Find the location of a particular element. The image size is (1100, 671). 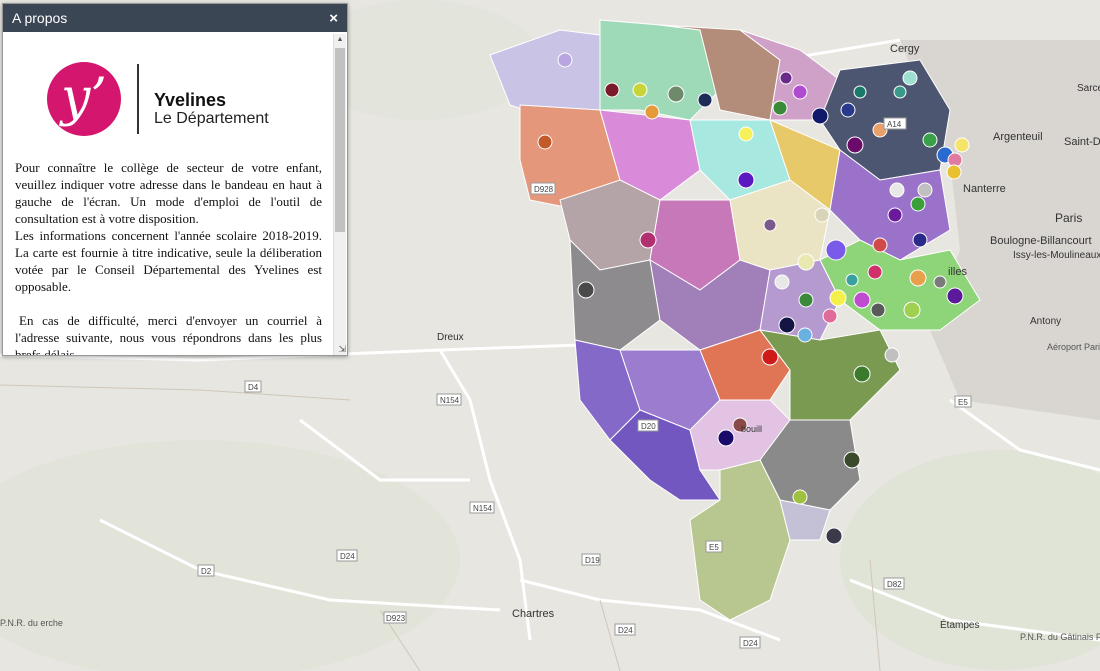

resize-handle-icon: ⇲ is located at coordinates (342, 349).